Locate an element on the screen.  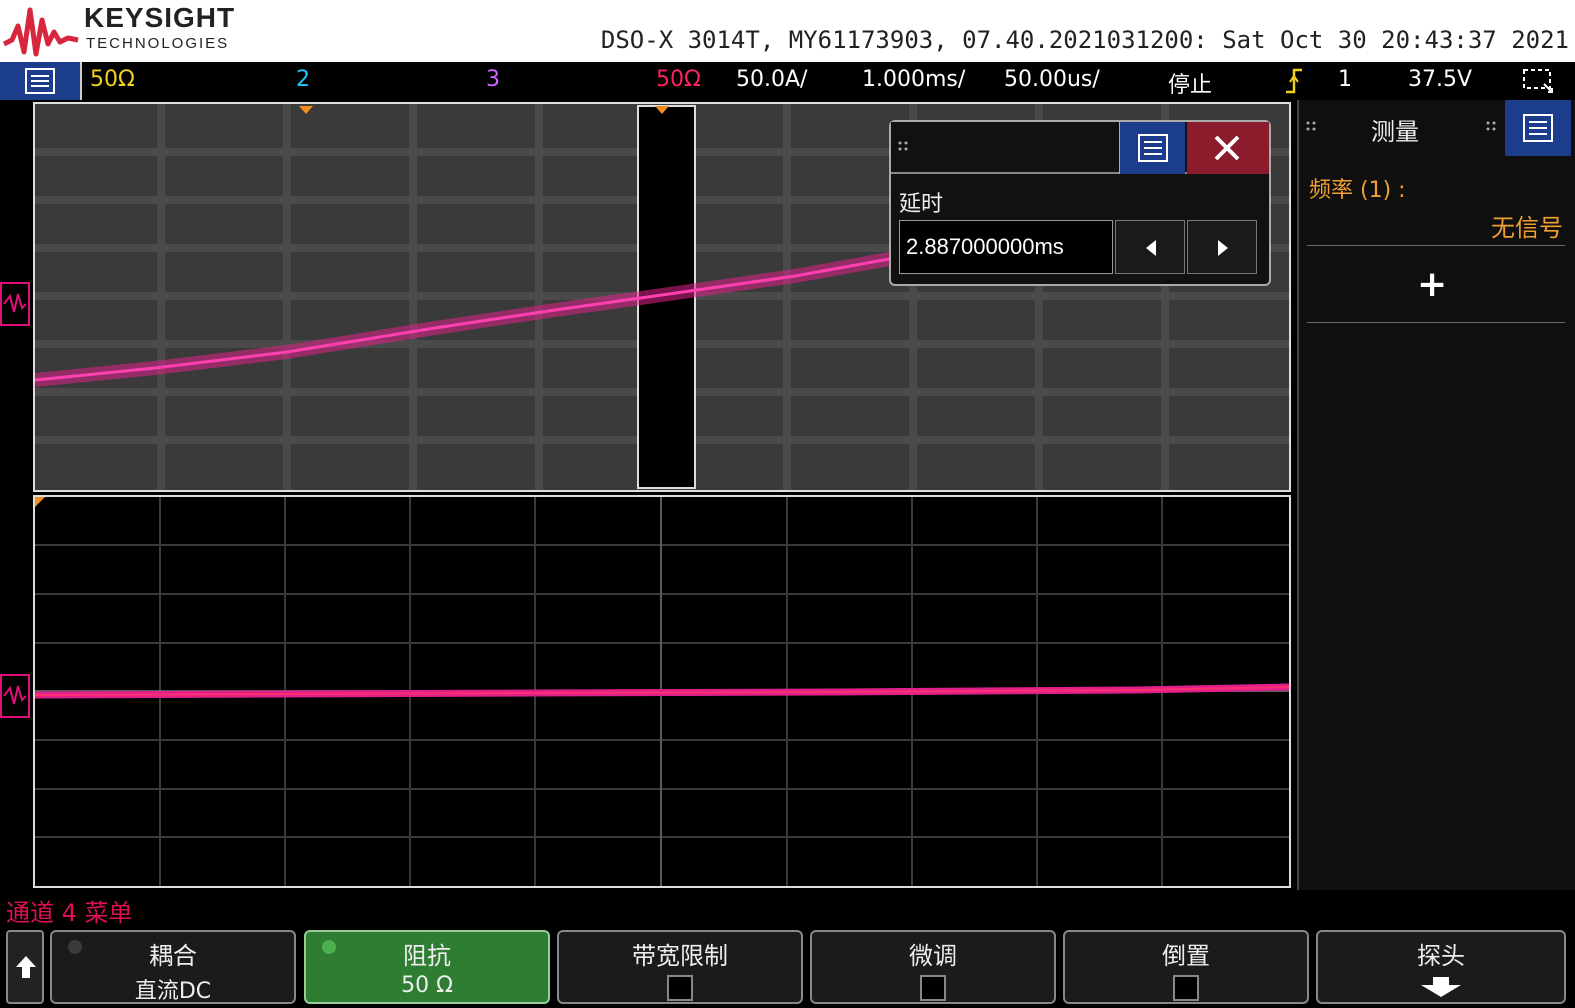
delay-dialog: 延时 2.887000000ms is located at coordinates (1080, 203).